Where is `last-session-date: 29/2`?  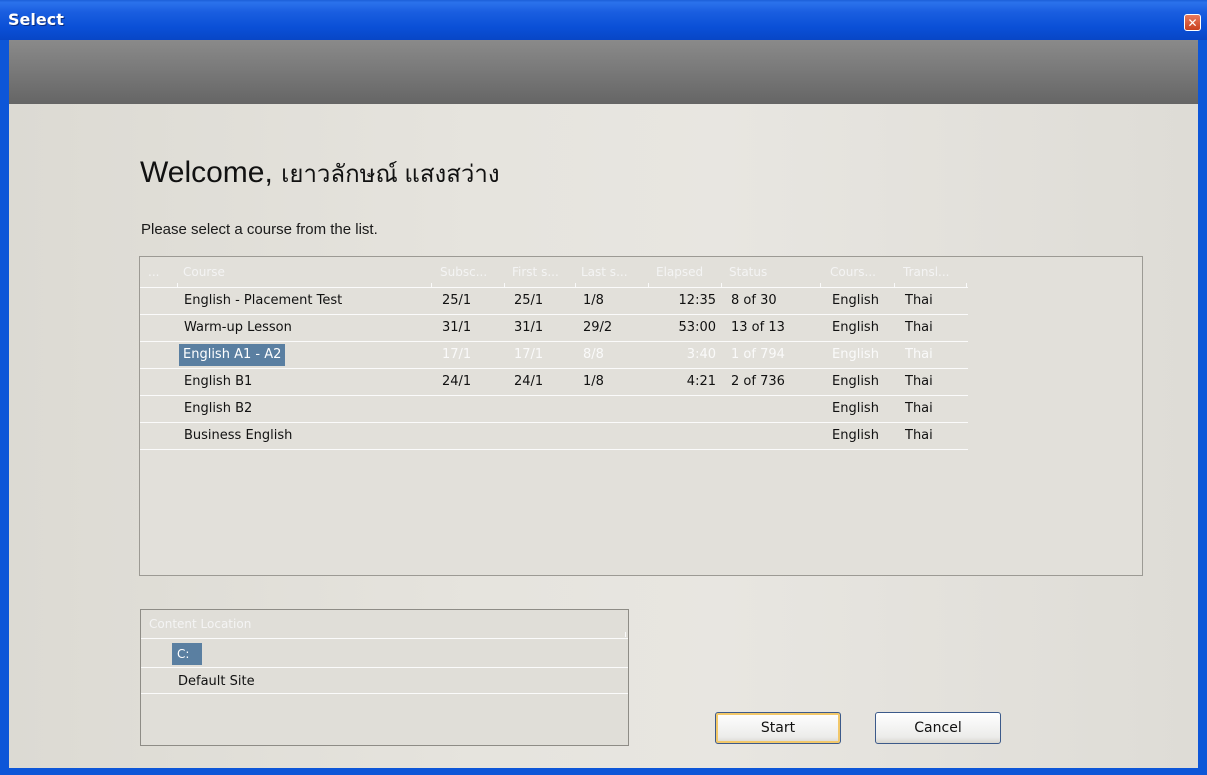 last-session-date: 29/2 is located at coordinates (598, 327).